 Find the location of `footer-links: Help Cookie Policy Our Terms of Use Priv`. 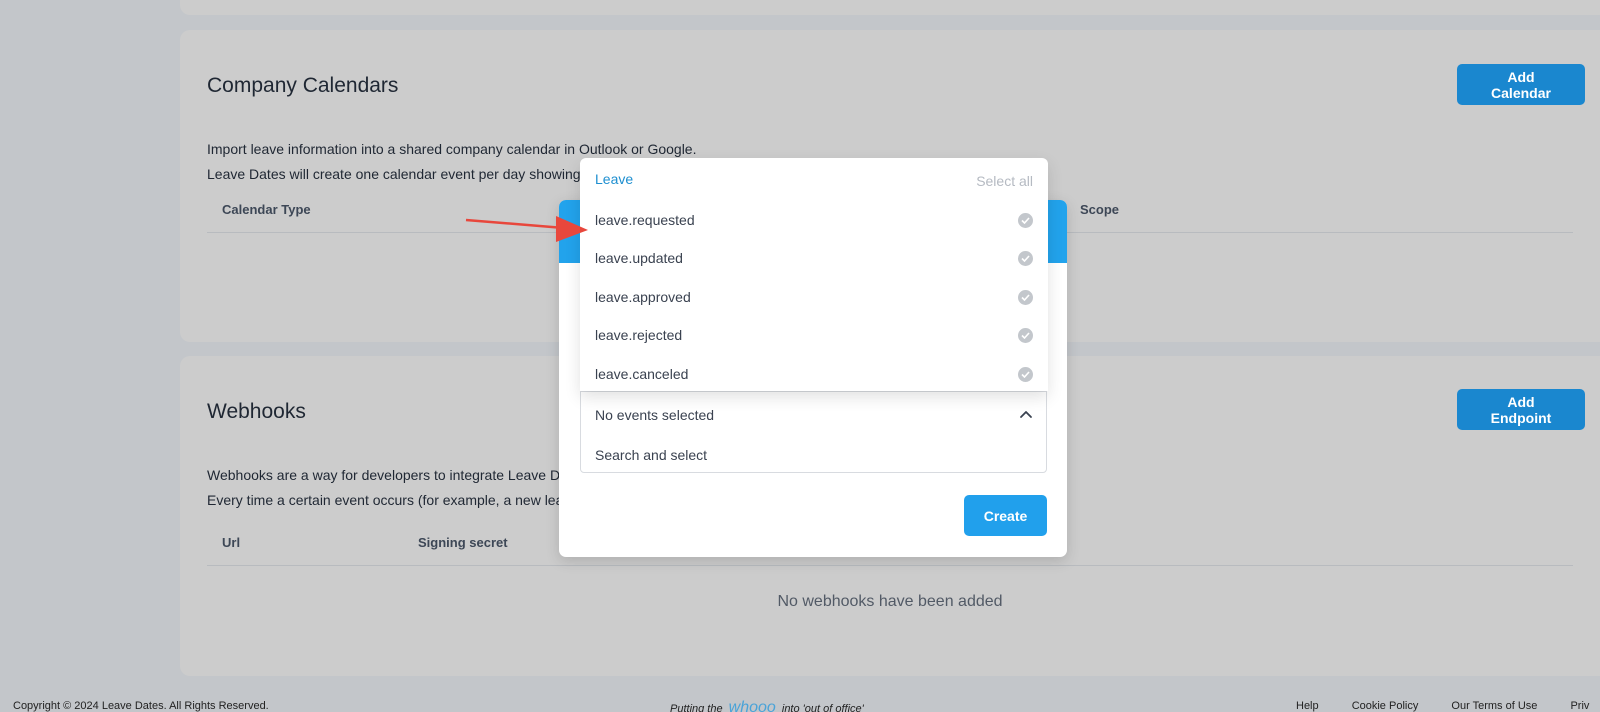

footer-links: Help Cookie Policy Our Terms of Use Priv is located at coordinates (1448, 706).